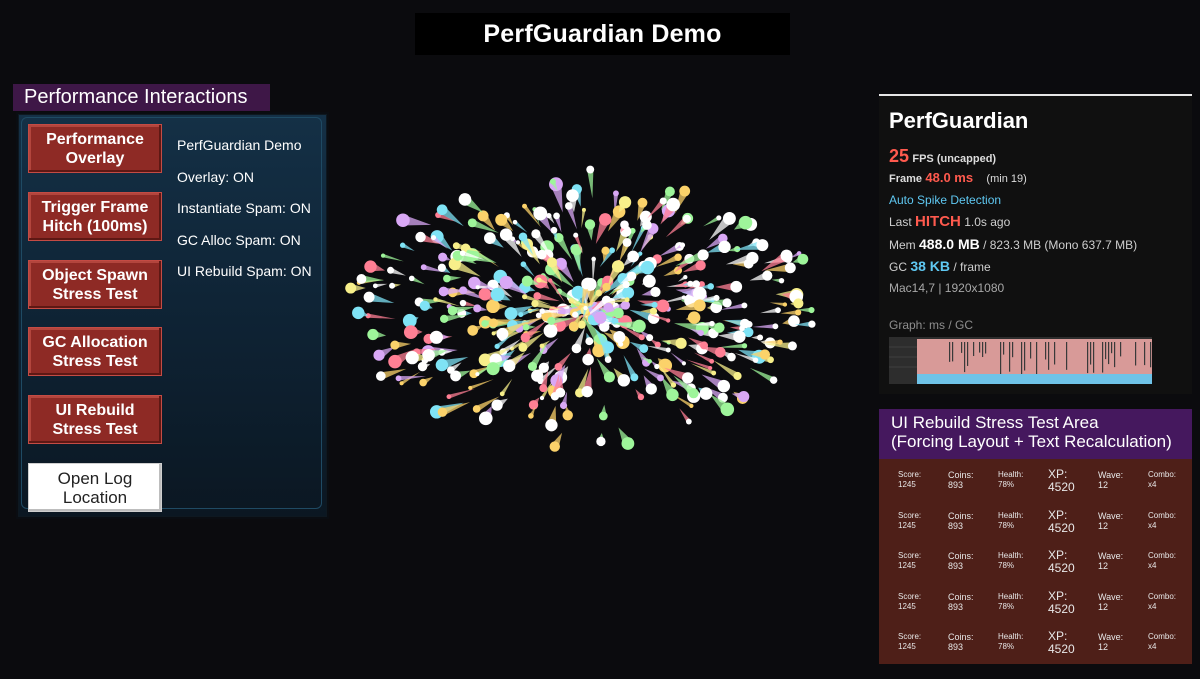 This screenshot has height=679, width=1200. What do you see at coordinates (961, 521) in the screenshot?
I see `ui-stat-coins: Coins: 893` at bounding box center [961, 521].